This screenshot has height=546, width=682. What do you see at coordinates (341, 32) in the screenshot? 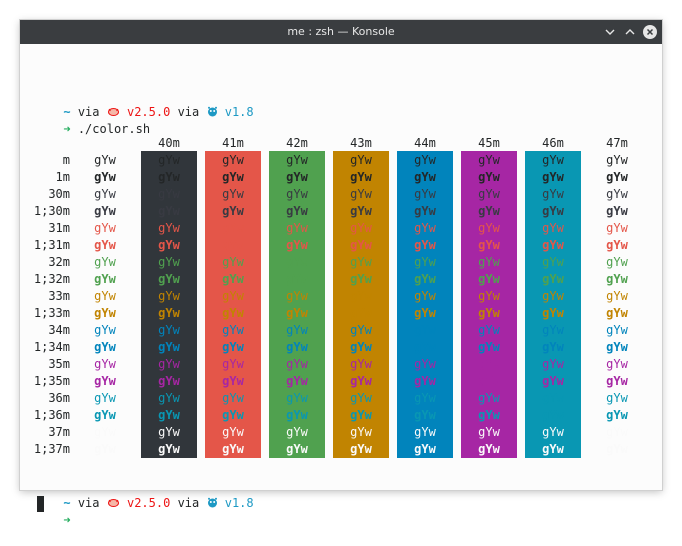
I see `title-bar: me : zsh — Konsole` at bounding box center [341, 32].